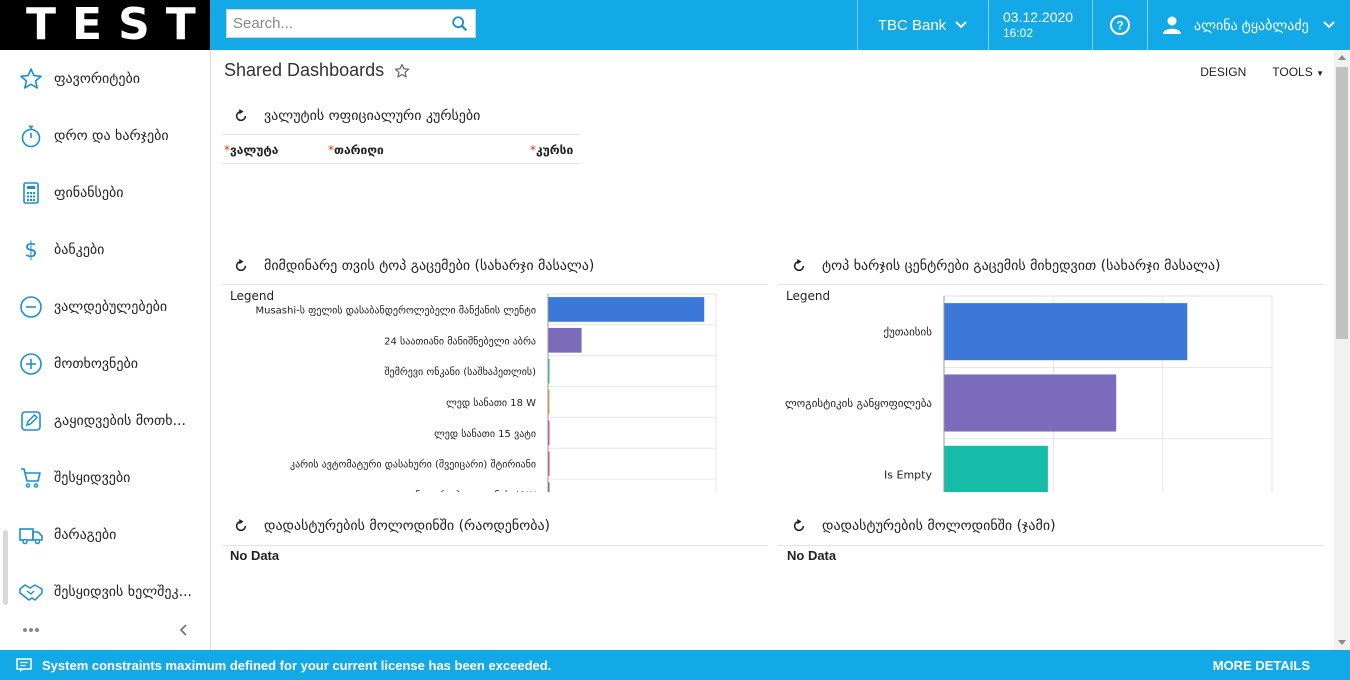 This screenshot has height=680, width=1350. I want to click on scroll-down-icon, so click(1342, 642).